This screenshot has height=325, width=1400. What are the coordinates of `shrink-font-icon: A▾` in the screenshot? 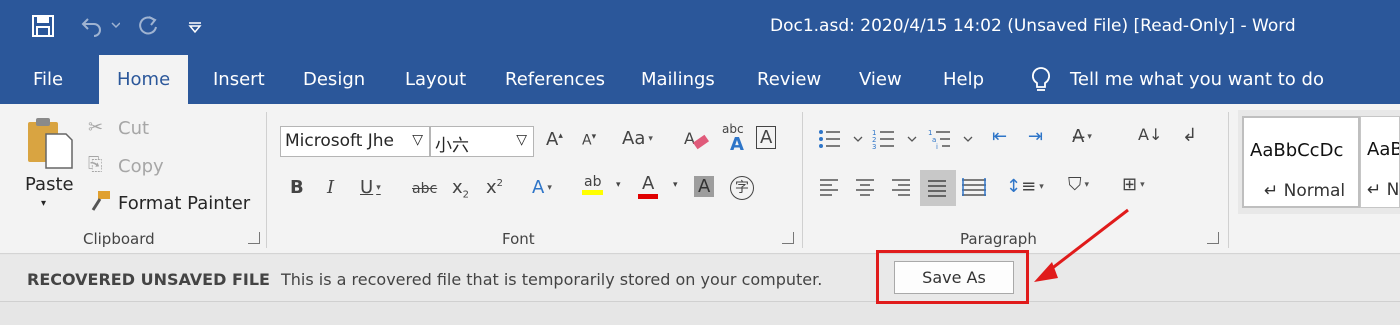 It's located at (589, 140).